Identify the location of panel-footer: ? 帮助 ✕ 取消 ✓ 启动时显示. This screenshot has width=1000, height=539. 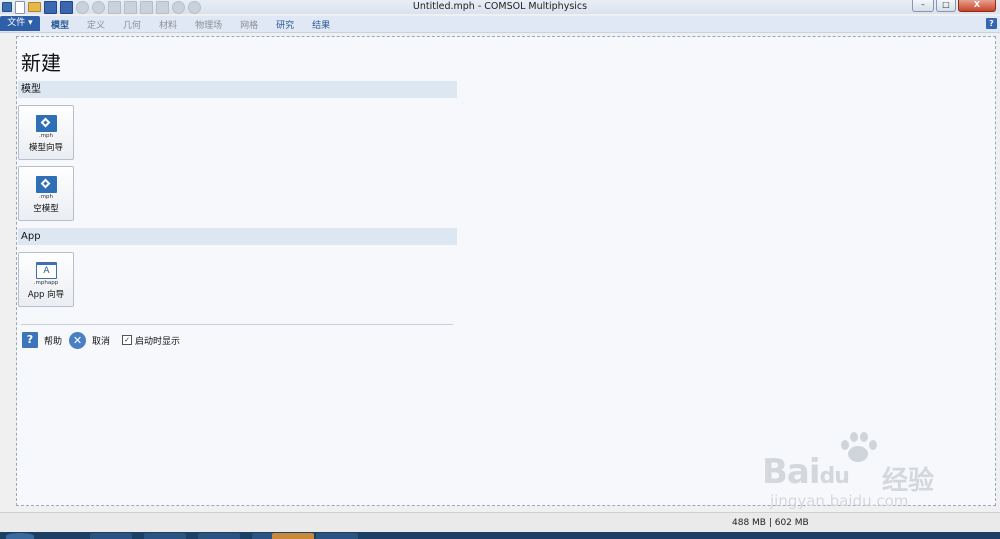
(101, 340).